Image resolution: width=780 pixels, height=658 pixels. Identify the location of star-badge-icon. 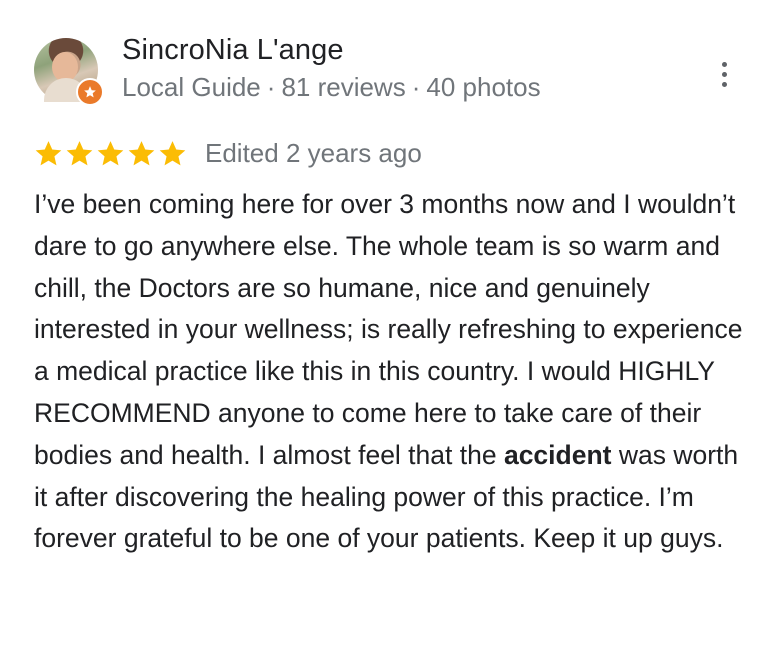
(90, 92).